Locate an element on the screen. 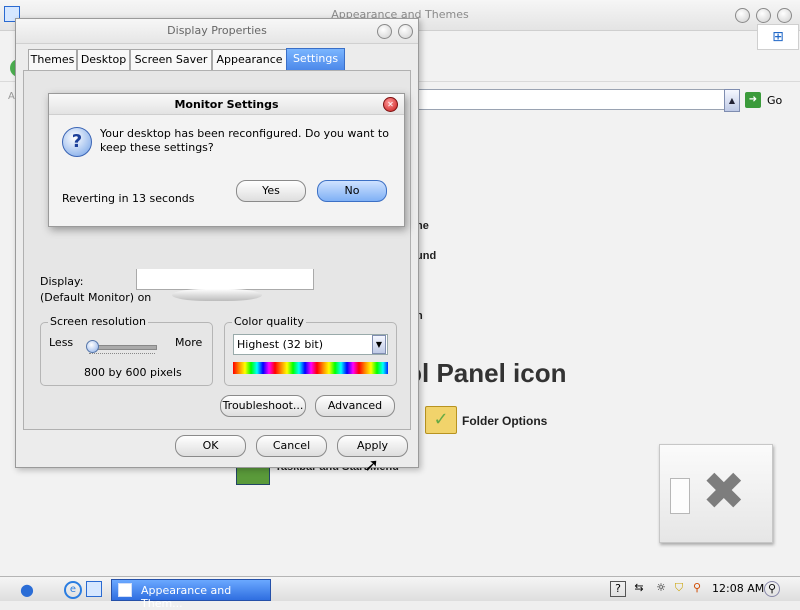 The image size is (800, 610). taskbar-start-menu-icon is located at coordinates (253, 475).